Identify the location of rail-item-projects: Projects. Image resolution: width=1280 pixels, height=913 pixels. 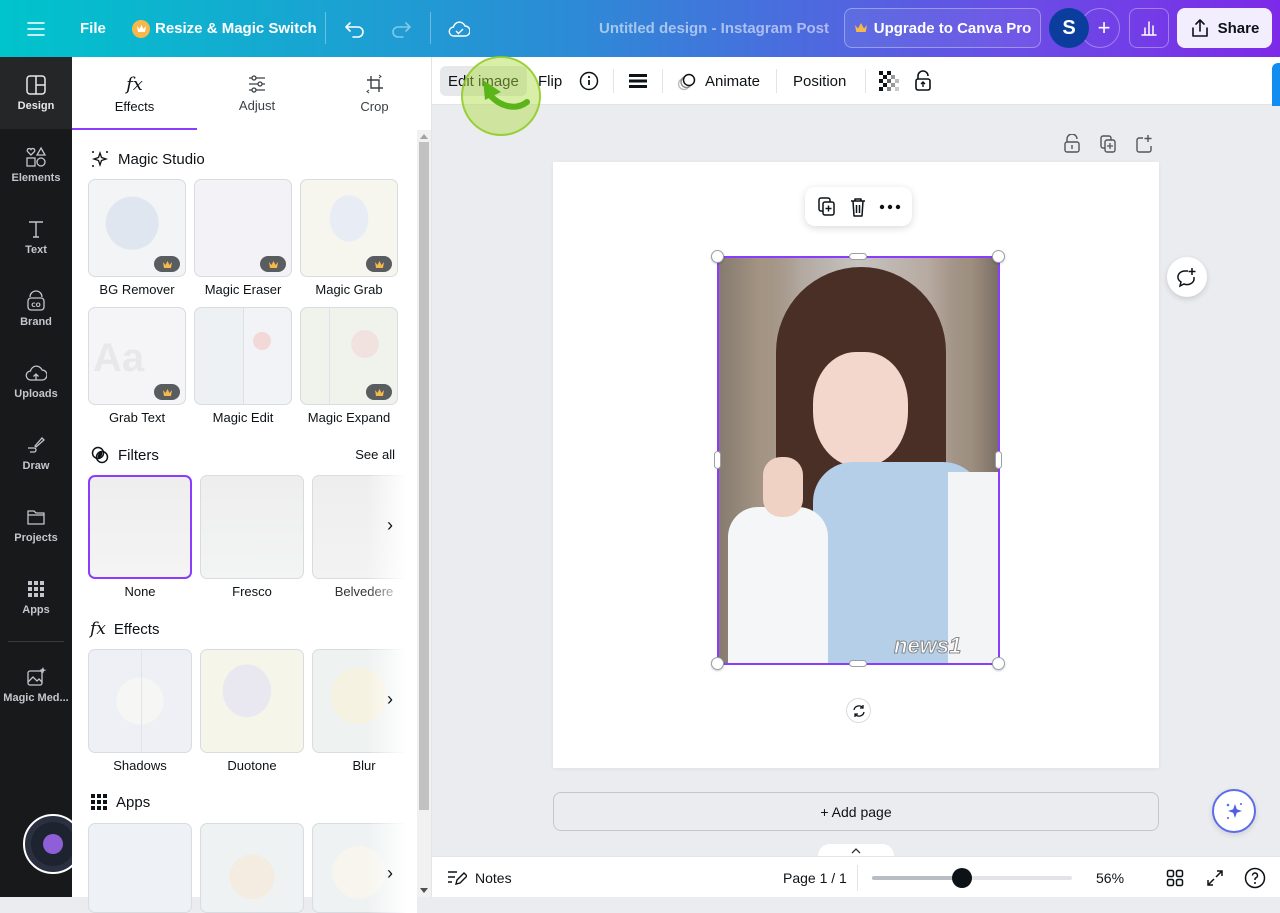
(36, 525).